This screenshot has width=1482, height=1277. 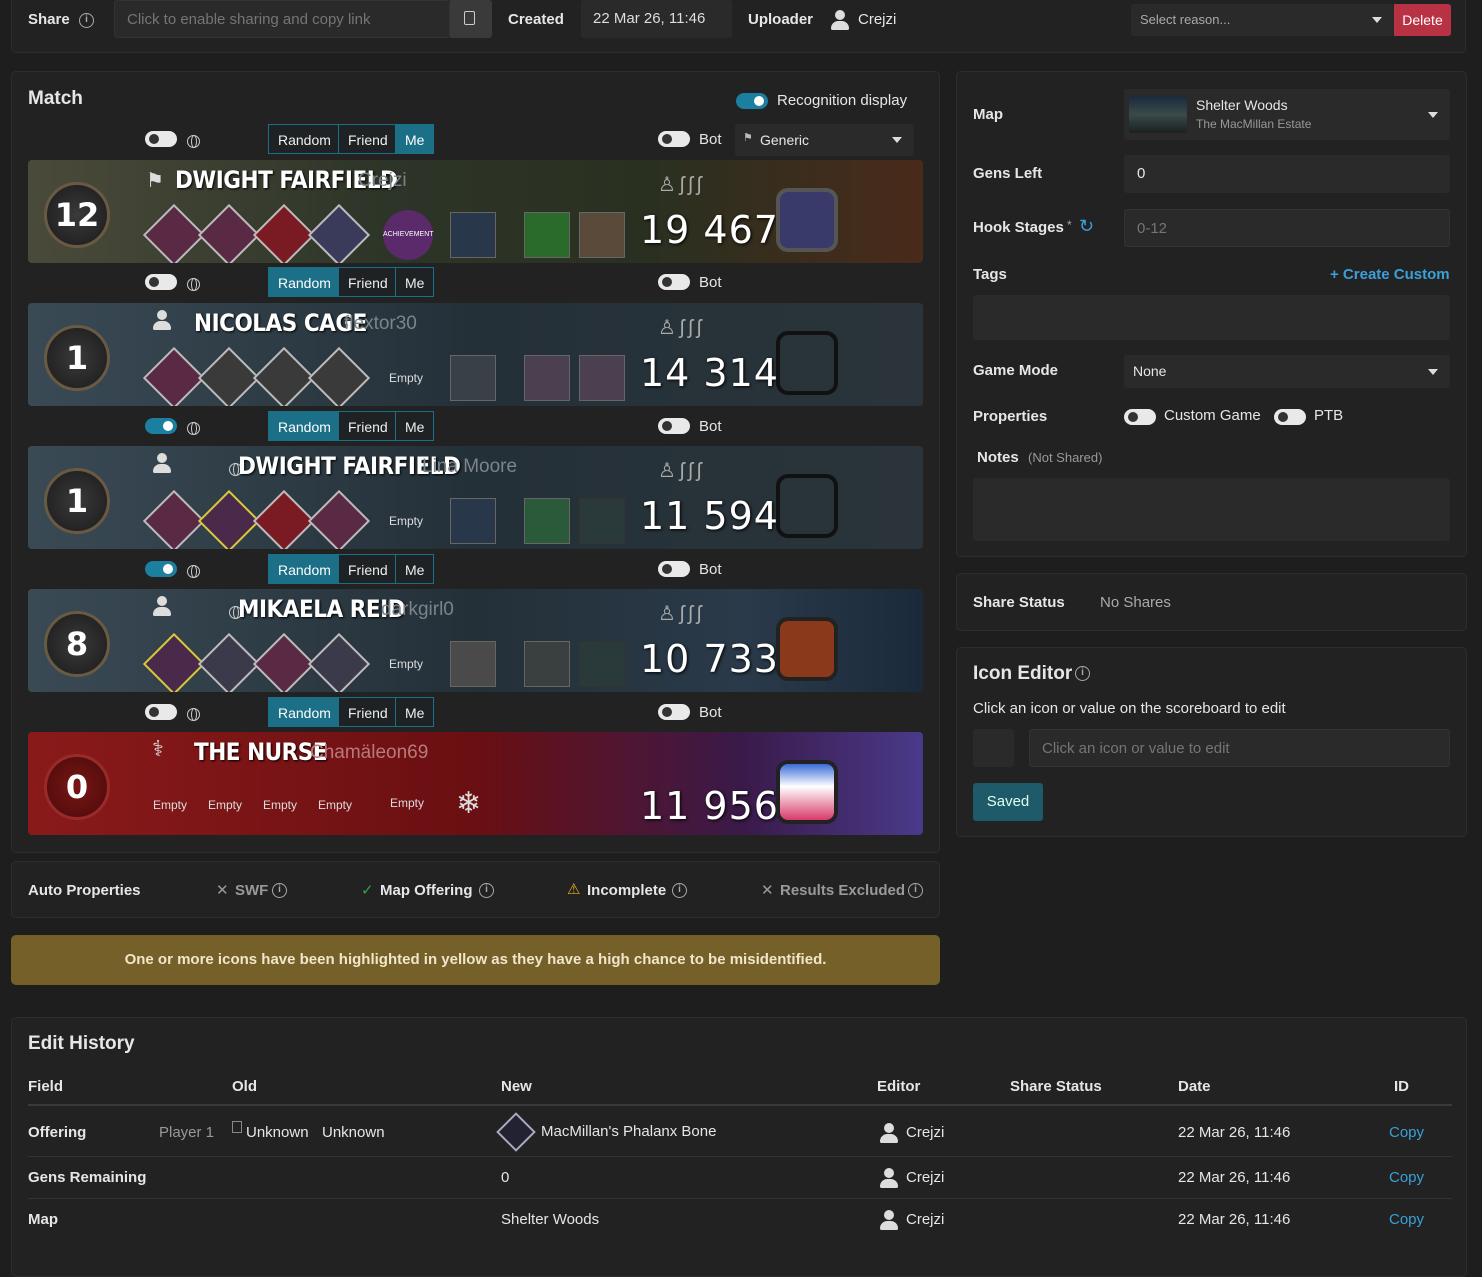 I want to click on refresh-icon: ↻, so click(x=1086, y=226).